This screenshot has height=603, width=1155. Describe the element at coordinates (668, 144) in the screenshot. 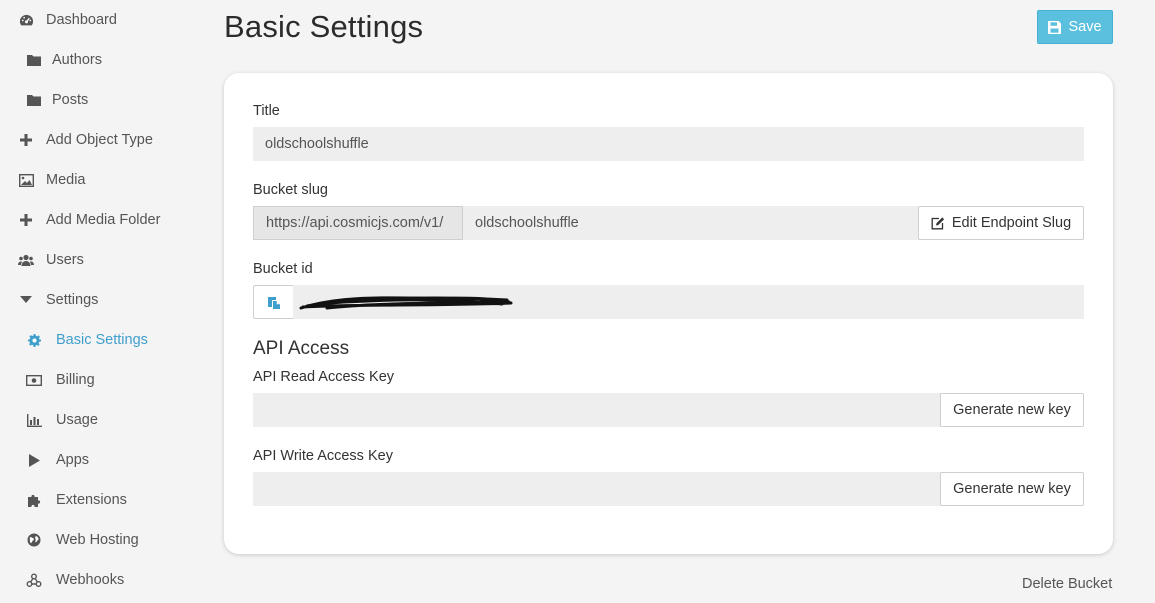

I see `title-input: oldschoolshuffle` at that location.